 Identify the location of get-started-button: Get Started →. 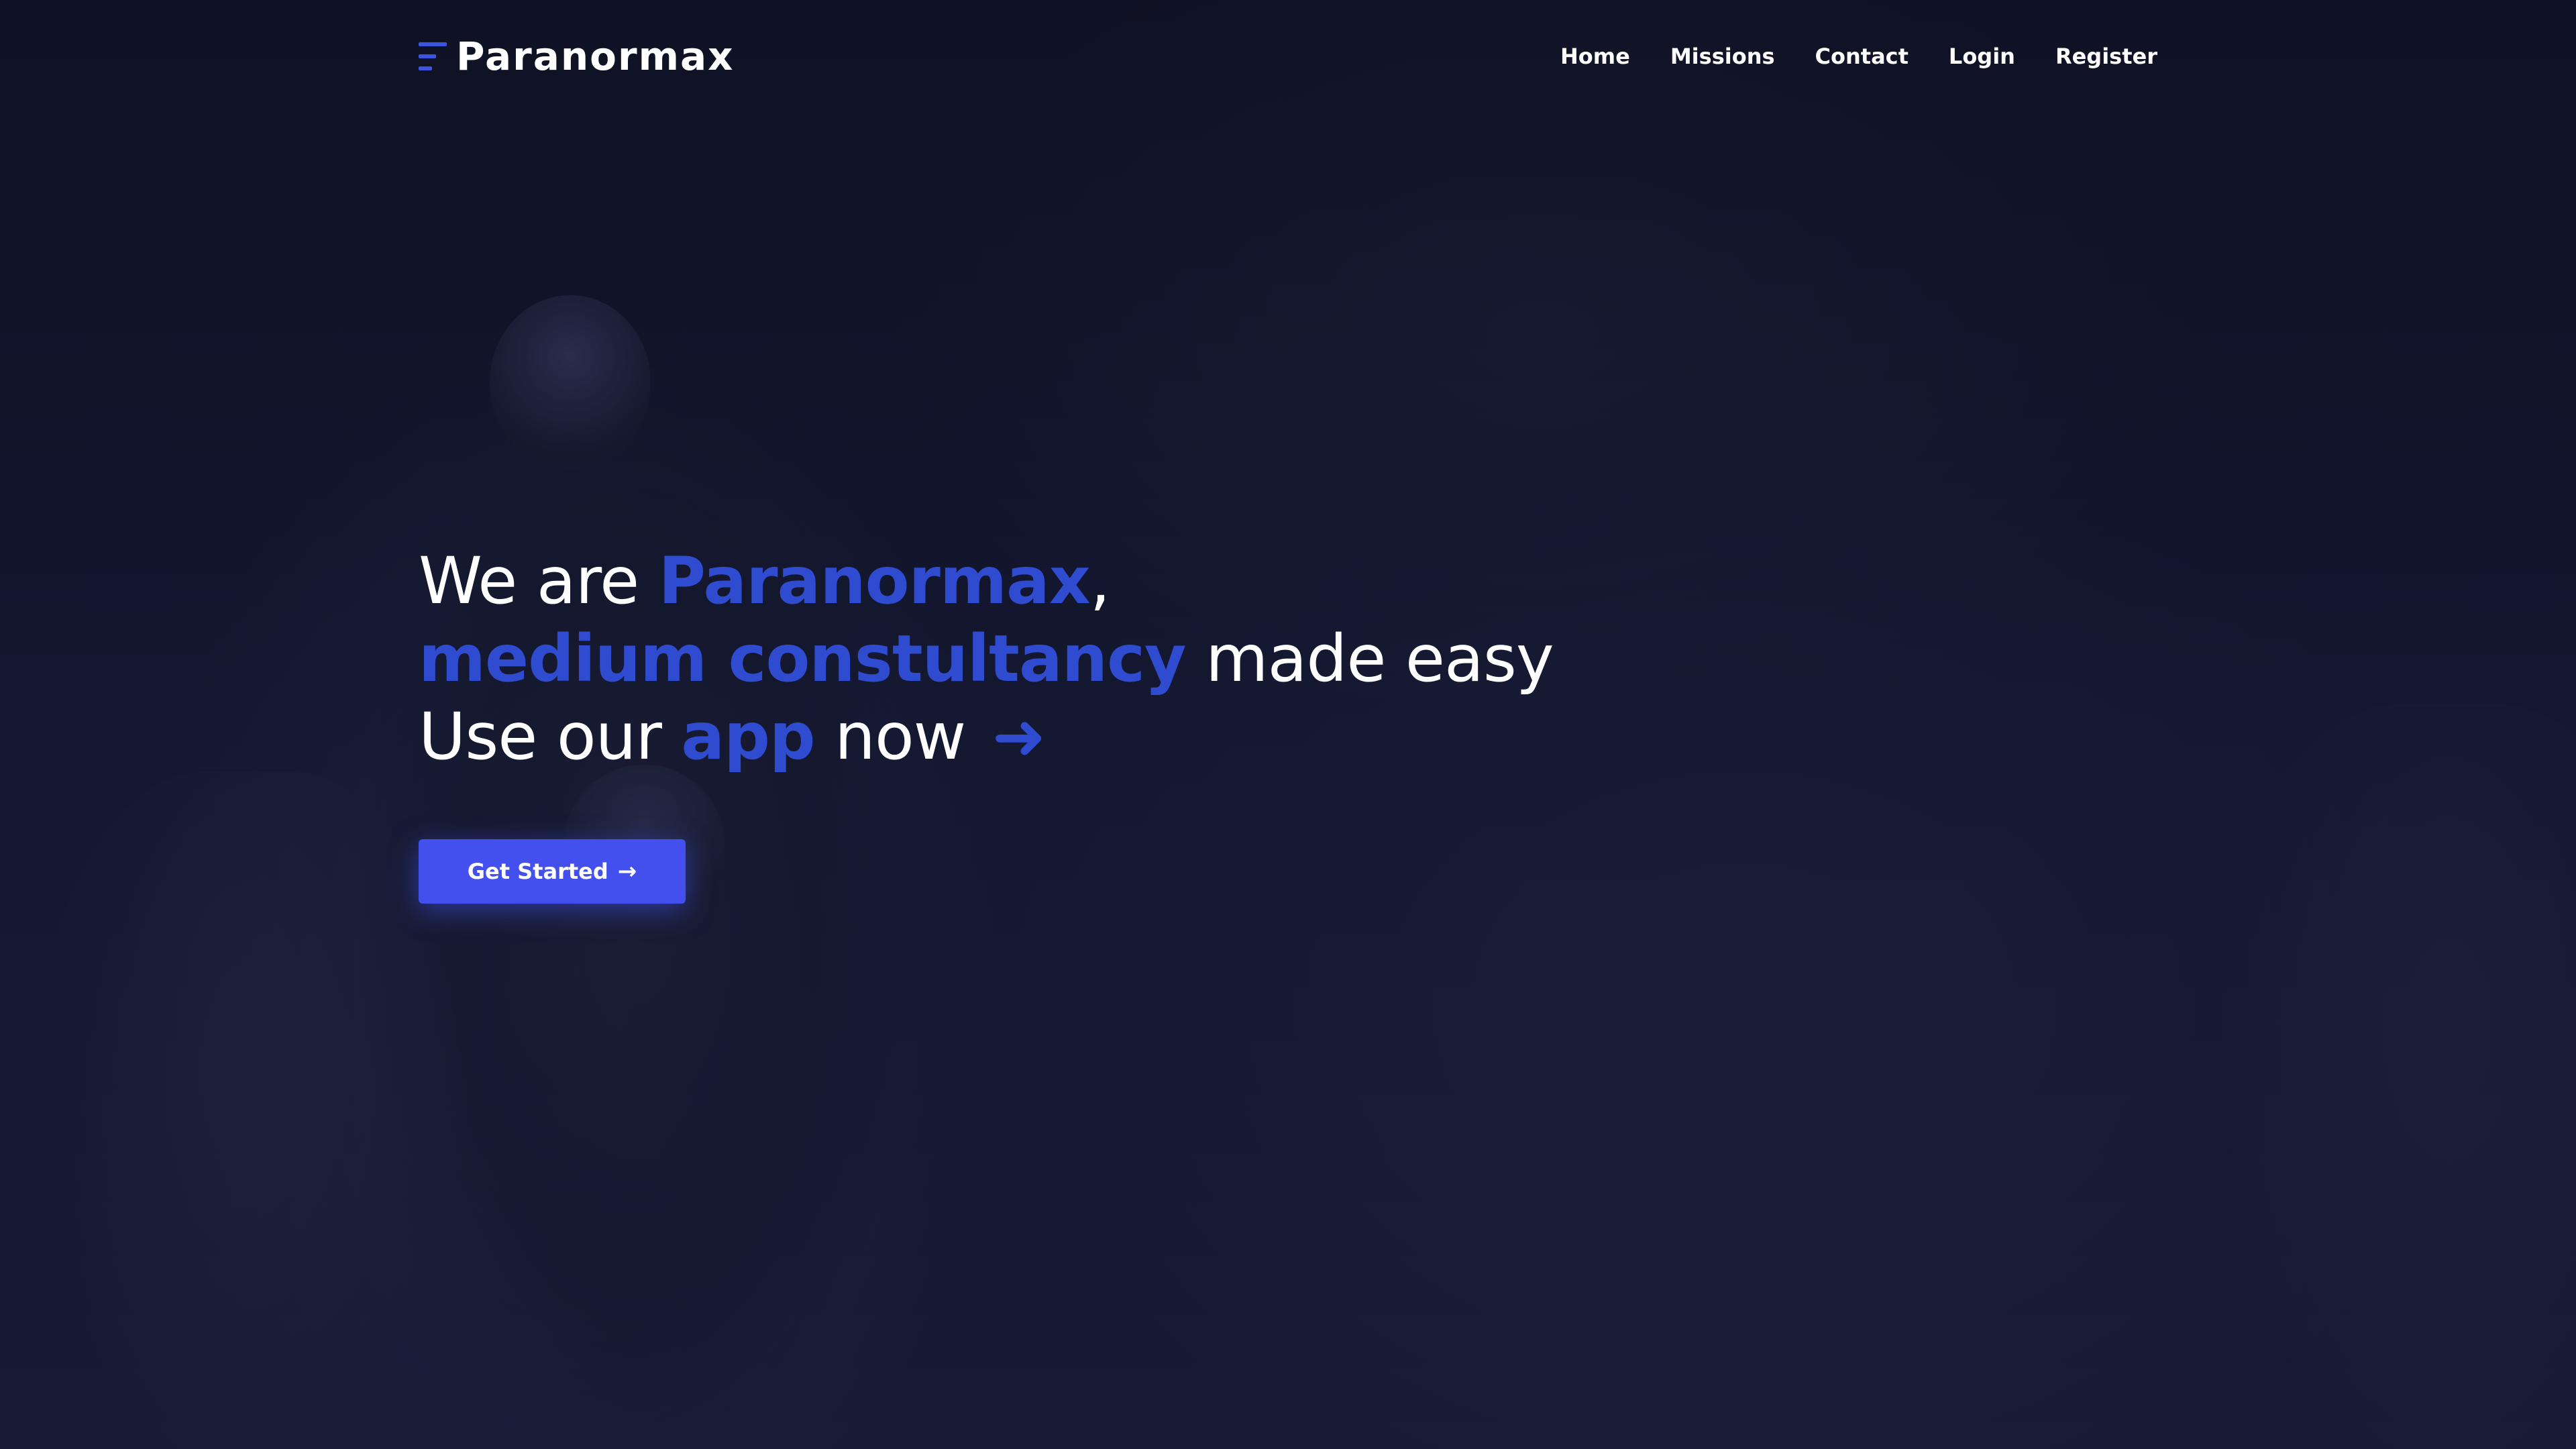
(552, 871).